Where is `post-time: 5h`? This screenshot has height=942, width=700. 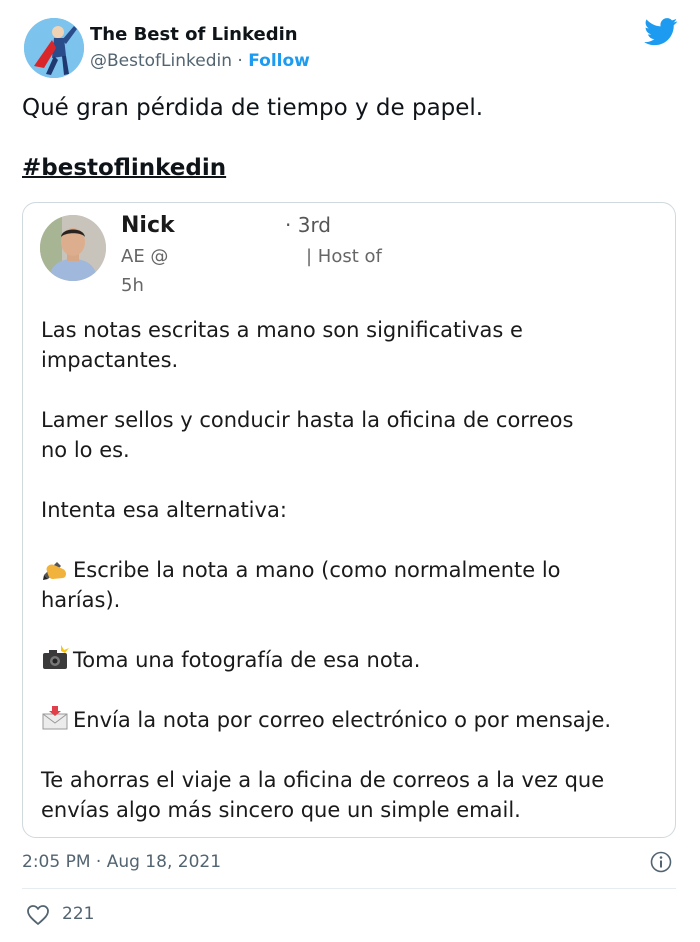
post-time: 5h is located at coordinates (132, 285).